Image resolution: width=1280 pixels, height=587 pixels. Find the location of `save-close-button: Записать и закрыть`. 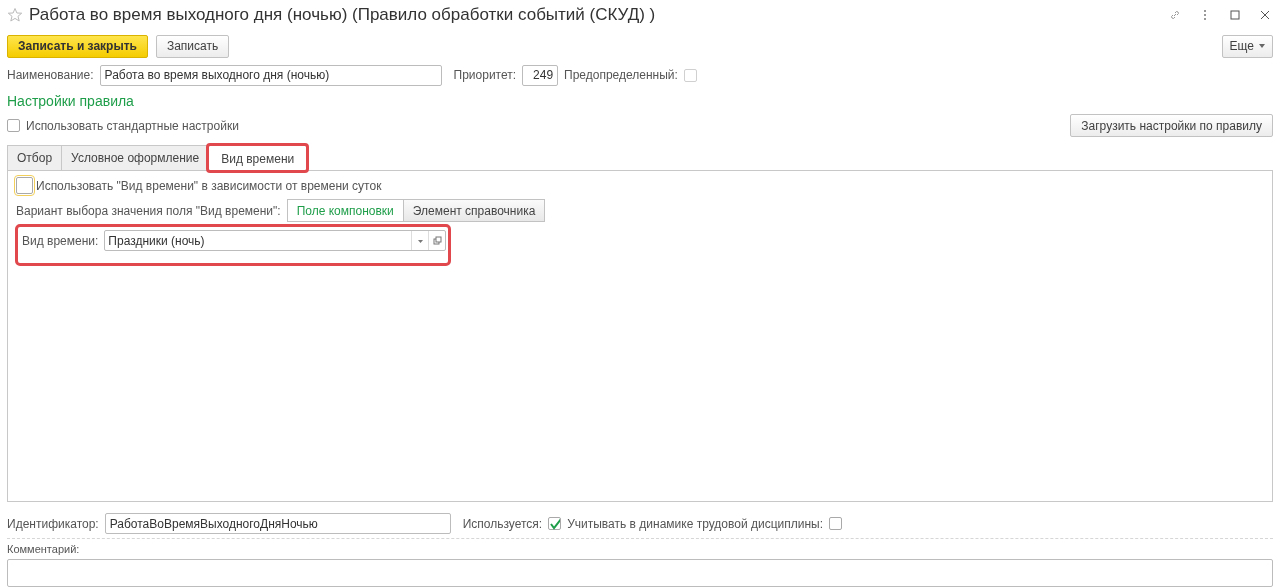

save-close-button: Записать и закрыть is located at coordinates (77, 46).